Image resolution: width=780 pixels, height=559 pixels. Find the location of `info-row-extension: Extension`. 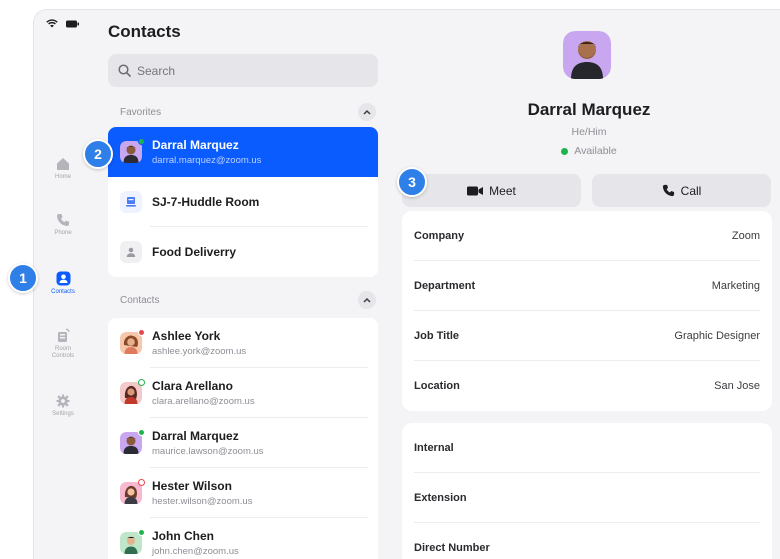

info-row-extension: Extension is located at coordinates (587, 498).